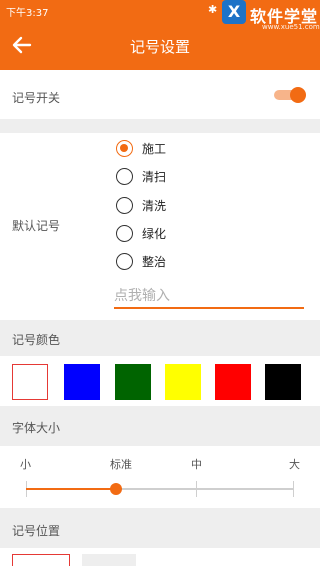  Describe the element at coordinates (141, 261) in the screenshot. I see `radio-option-rectification: 整治` at that location.